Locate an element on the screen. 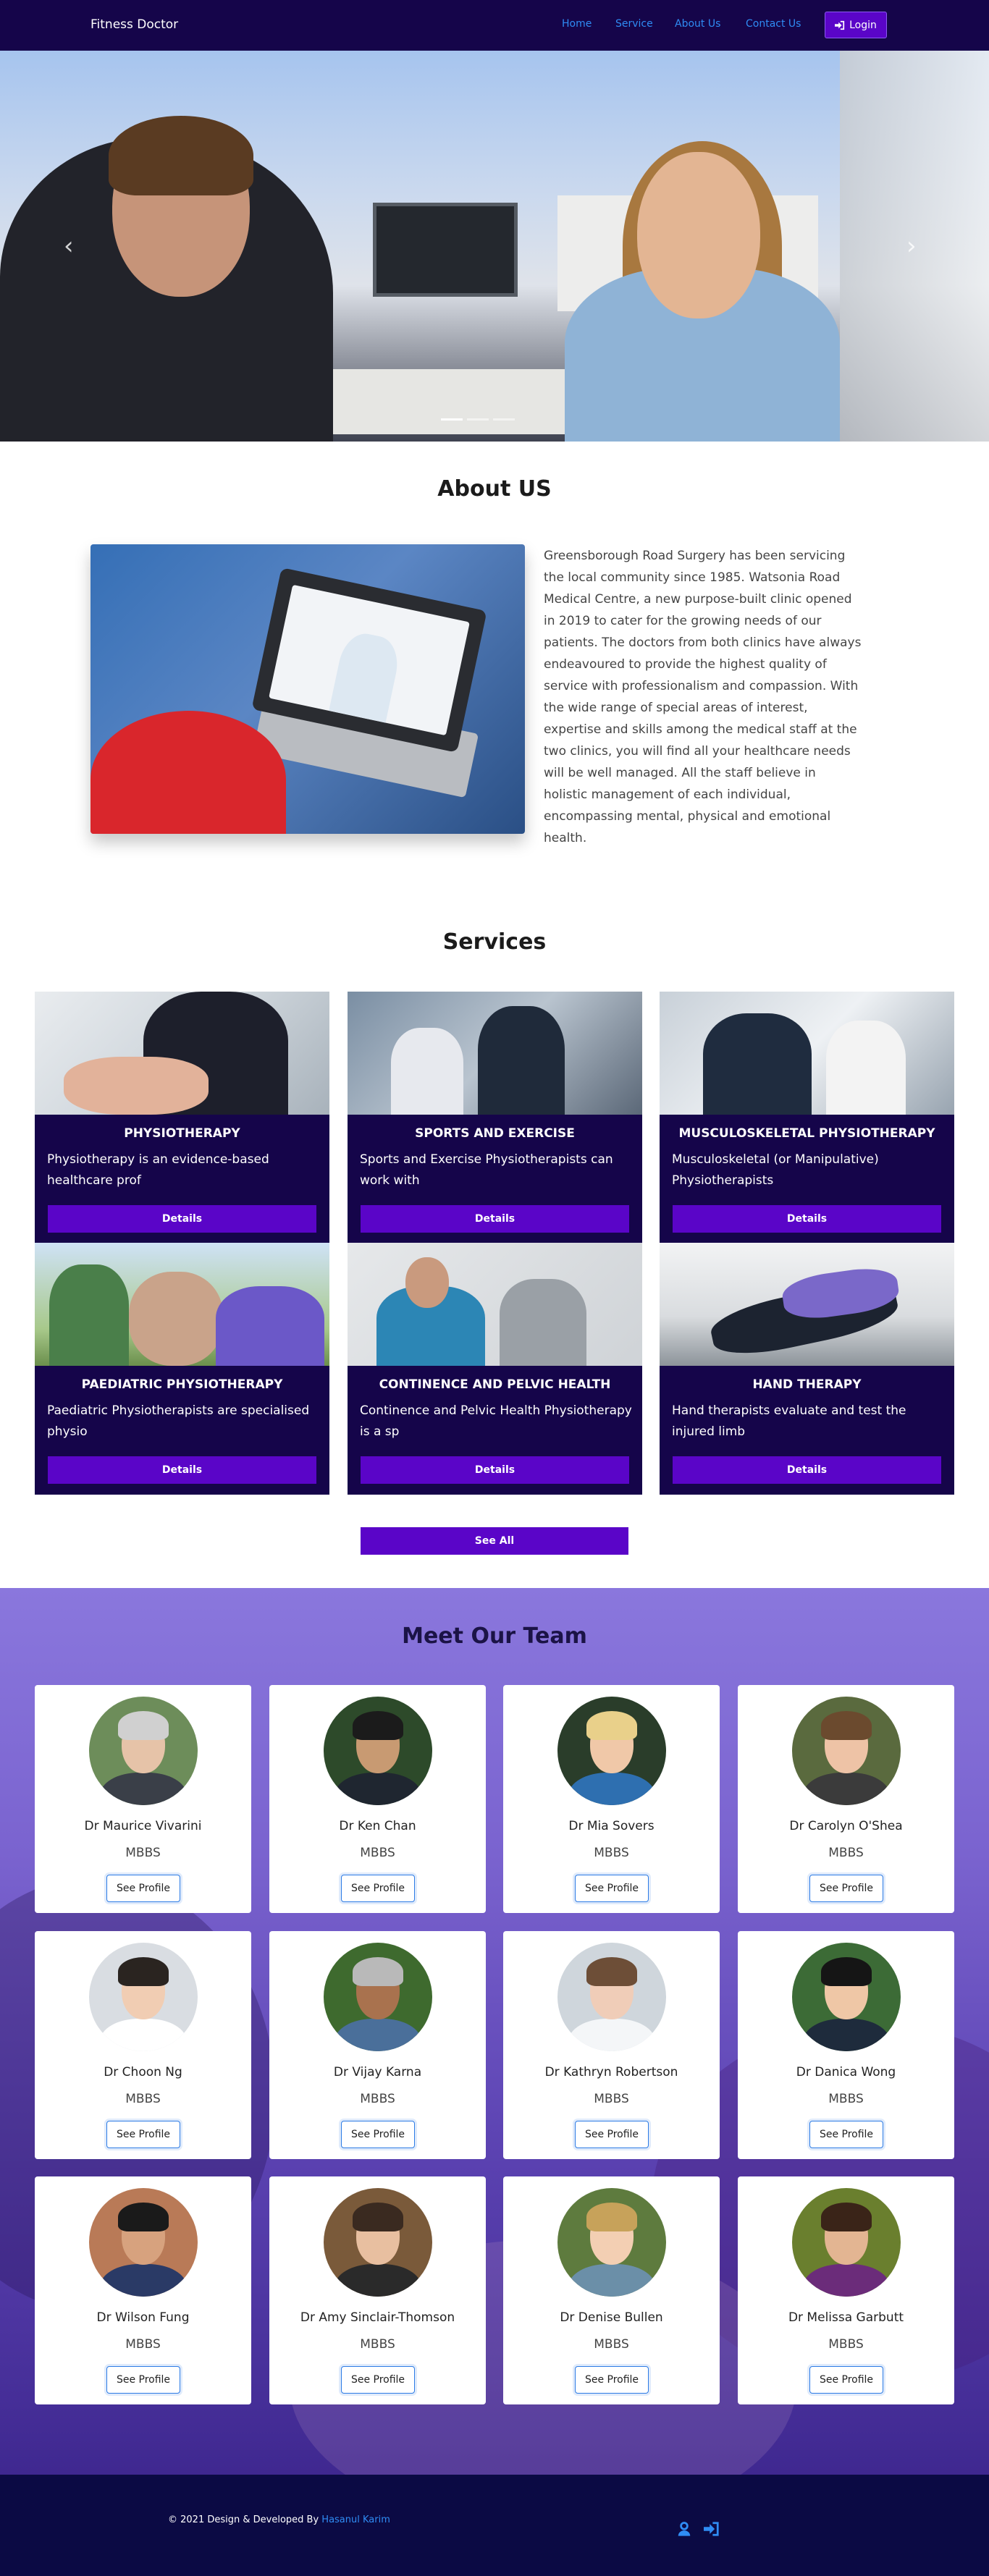  doctor-card: Dr Carolyn O'Shea MBBS See Profile is located at coordinates (846, 1799).